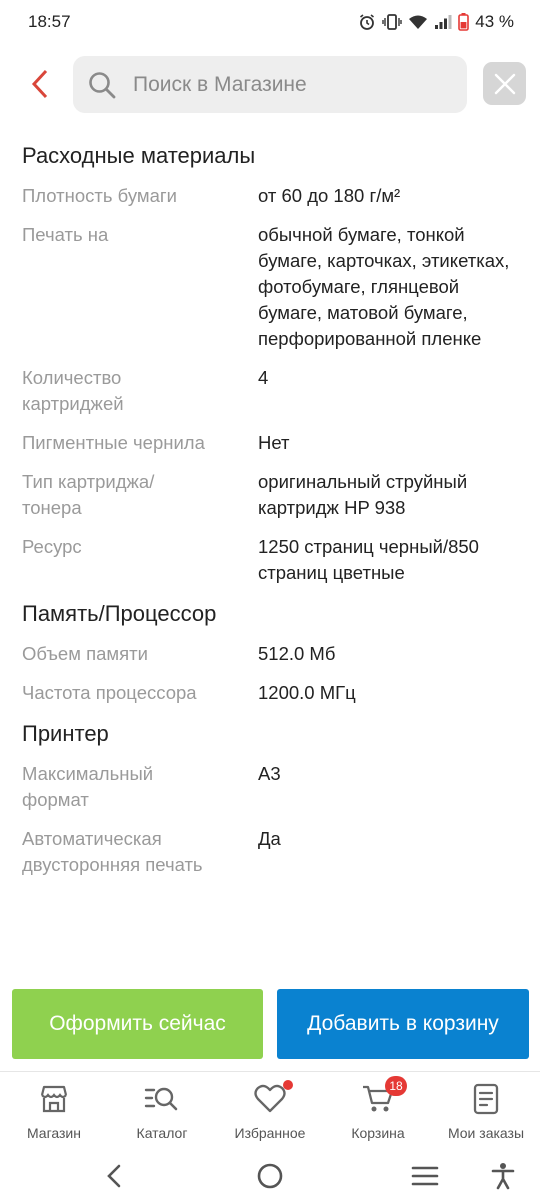 Image resolution: width=540 pixels, height=1200 pixels. I want to click on search-input: Поиск в Магазине, so click(270, 84).